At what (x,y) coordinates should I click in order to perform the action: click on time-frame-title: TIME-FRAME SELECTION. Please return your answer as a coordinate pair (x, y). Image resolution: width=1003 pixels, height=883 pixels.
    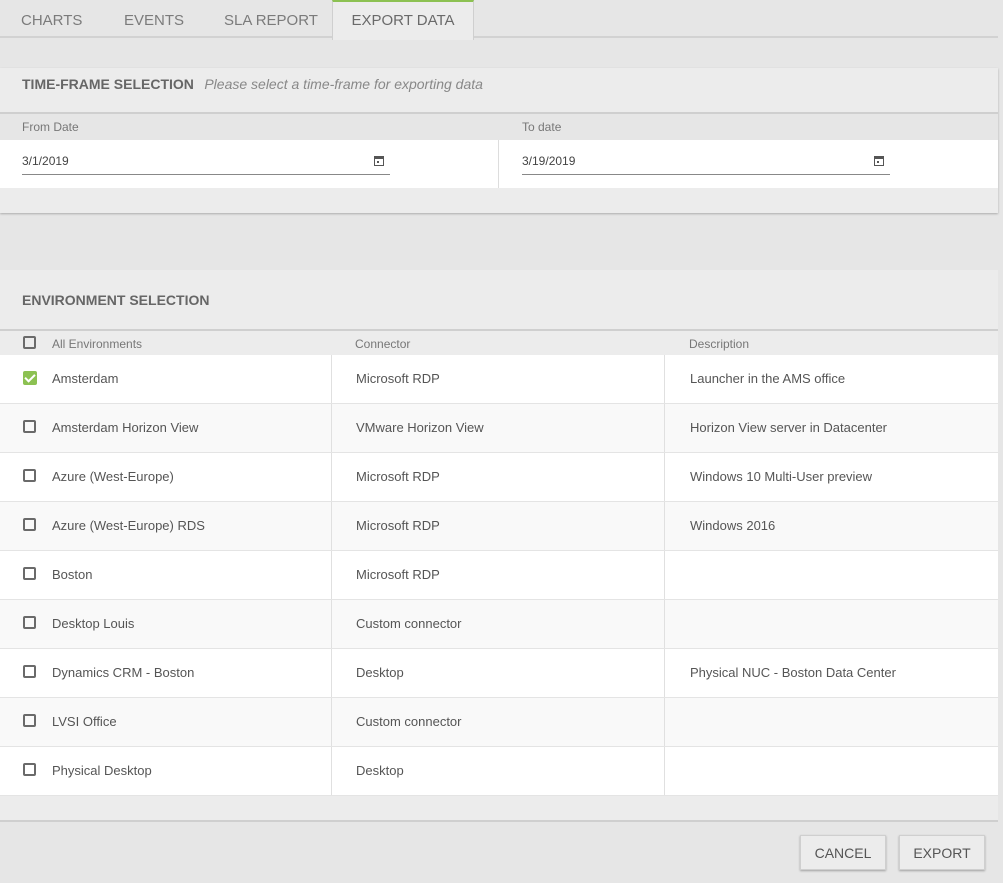
    Looking at the image, I should click on (108, 84).